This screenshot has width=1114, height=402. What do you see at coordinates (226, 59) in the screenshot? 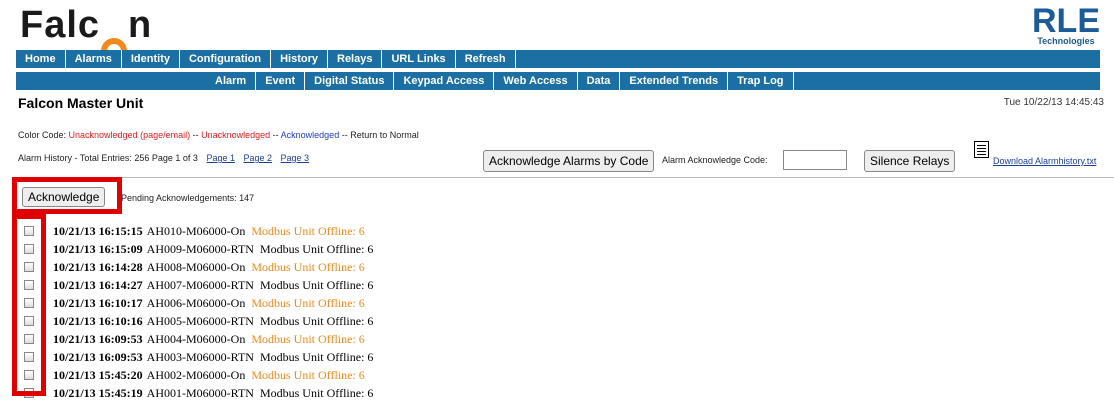
I see `nav-item-configuration: Configuration` at bounding box center [226, 59].